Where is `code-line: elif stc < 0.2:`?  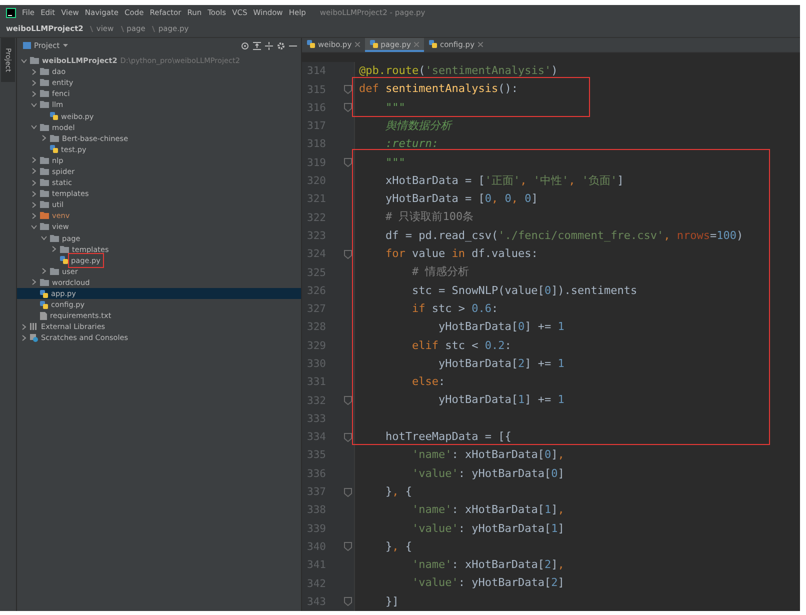 code-line: elif stc < 0.2: is located at coordinates (461, 346).